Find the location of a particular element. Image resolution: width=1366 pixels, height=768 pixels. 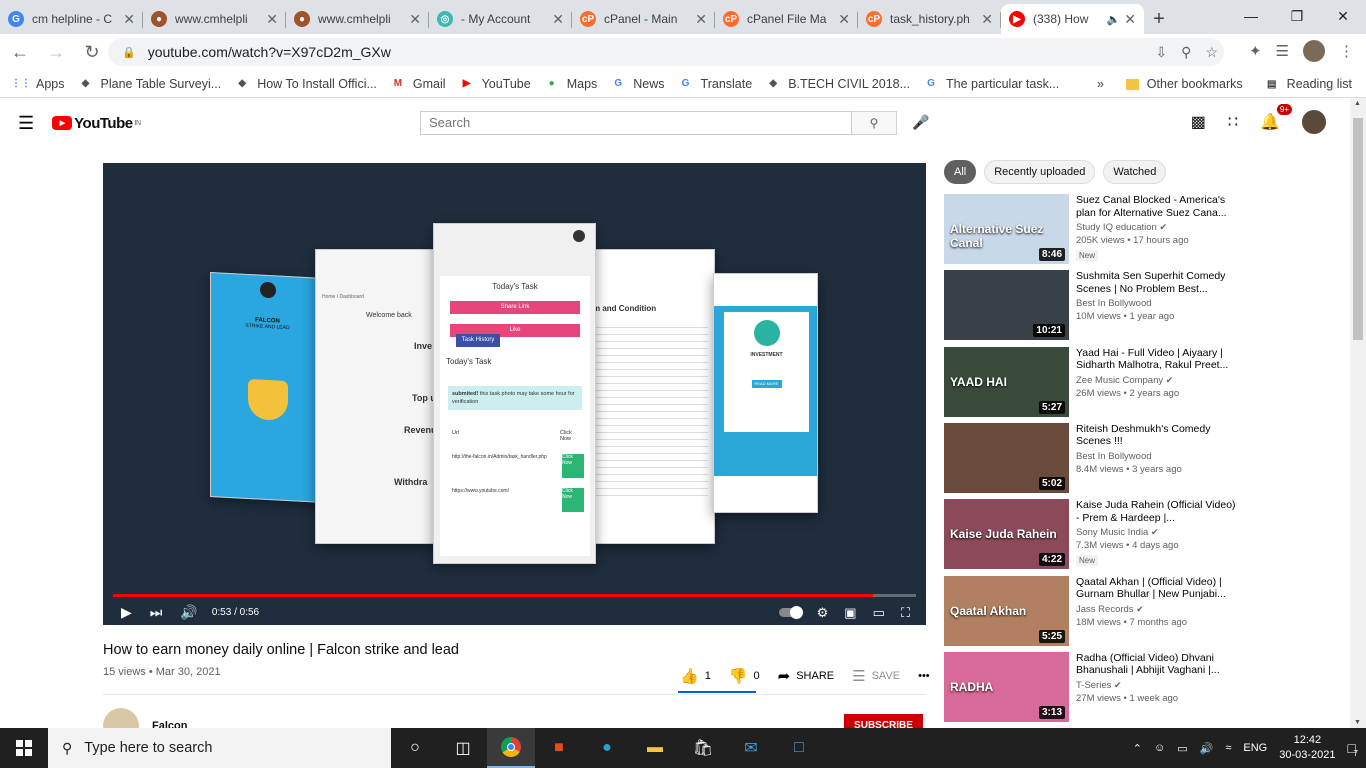

bookmark-item: G Translate is located at coordinates (716, 84).